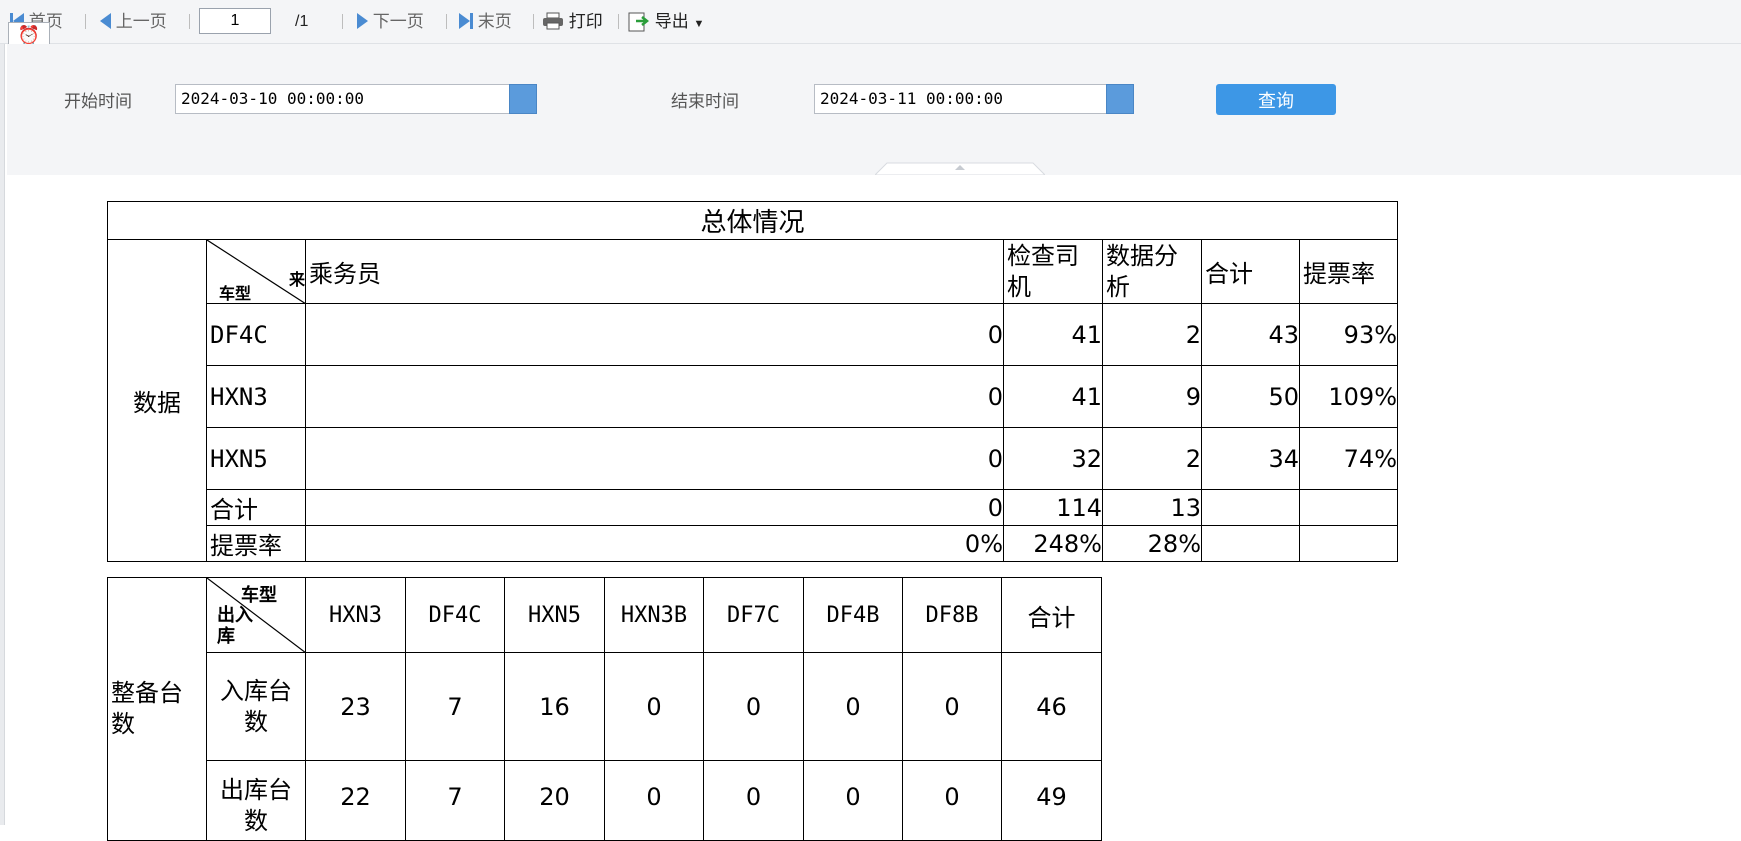 Image resolution: width=1741 pixels, height=841 pixels. I want to click on end-time-label: 结束时间, so click(705, 101).